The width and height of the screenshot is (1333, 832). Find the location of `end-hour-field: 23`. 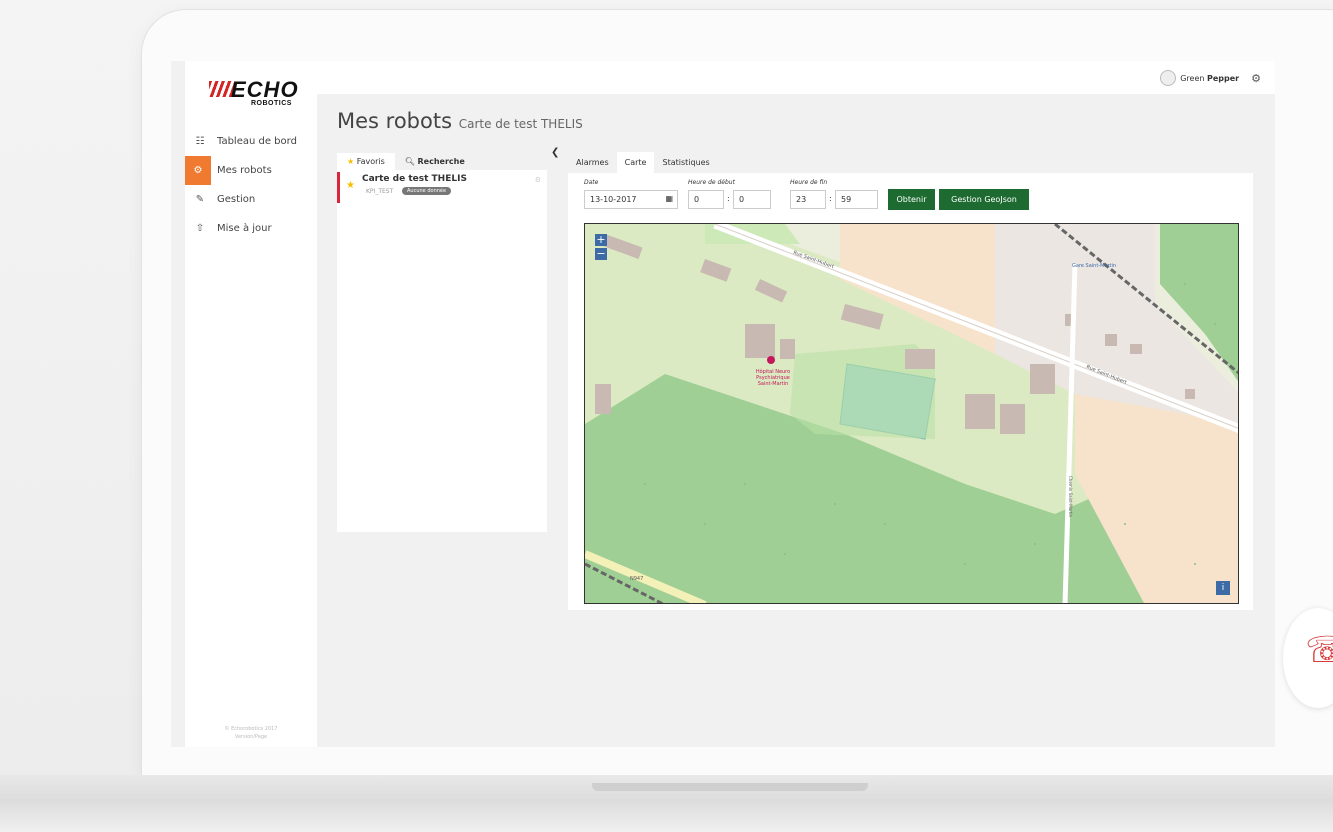

end-hour-field: 23 is located at coordinates (808, 199).